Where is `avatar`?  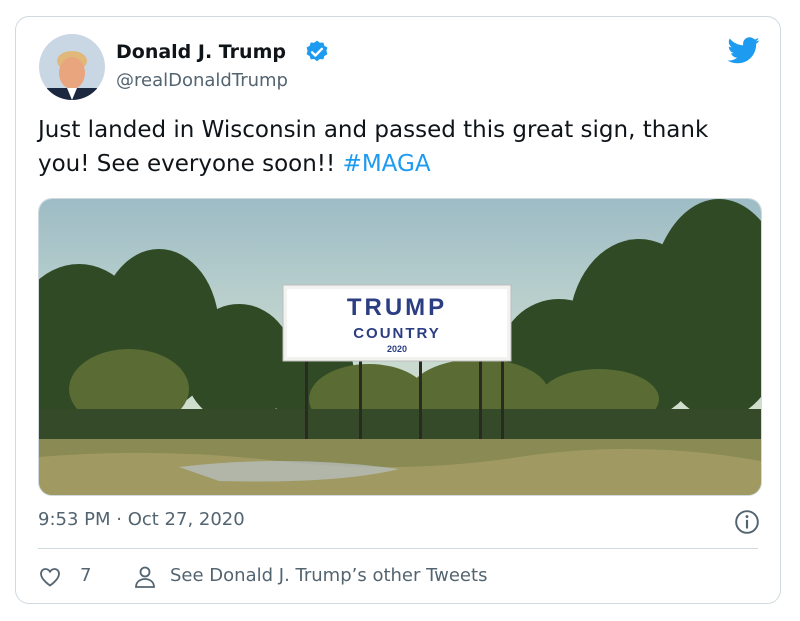
avatar is located at coordinates (72, 67).